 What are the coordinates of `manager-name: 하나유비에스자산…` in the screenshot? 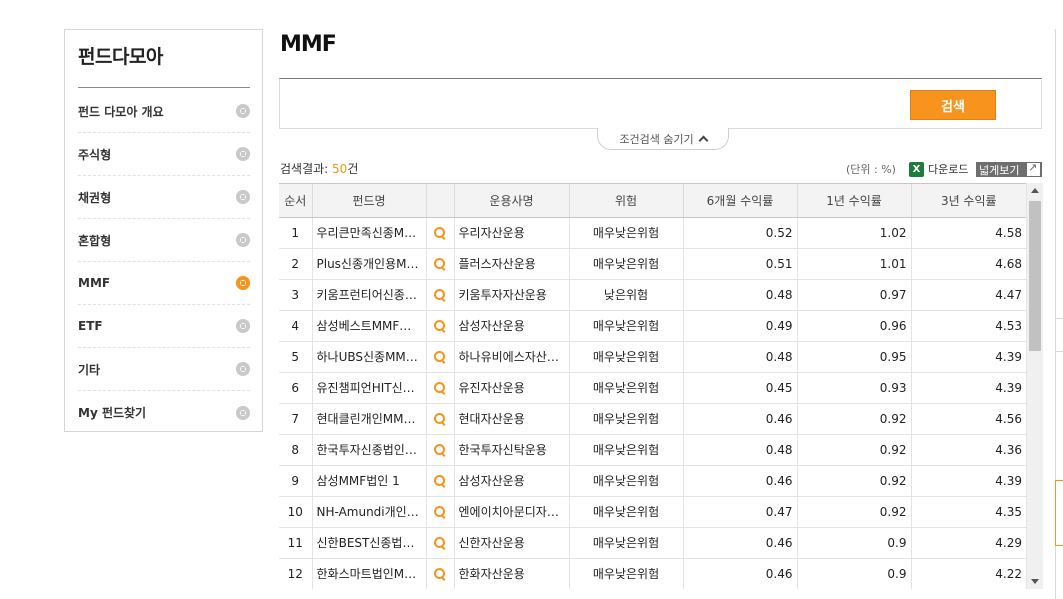 It's located at (512, 357).